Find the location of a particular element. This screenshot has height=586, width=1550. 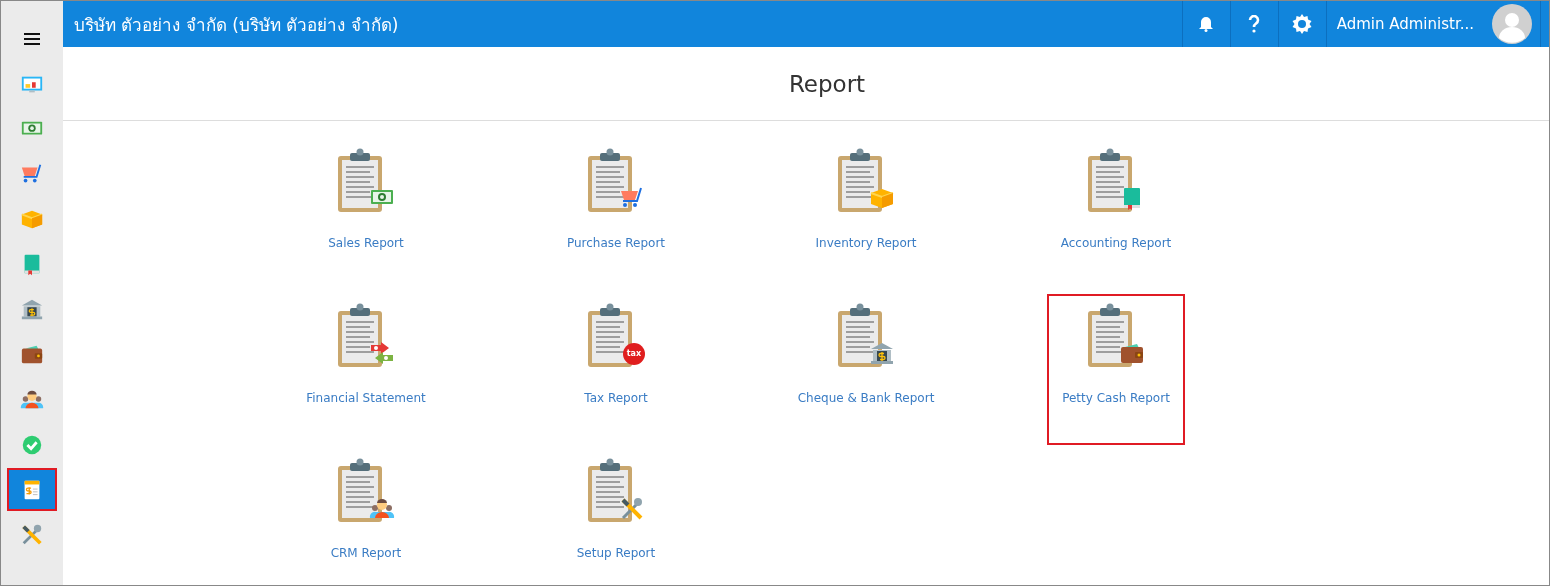

report-link: CRM Report is located at coordinates (366, 553).